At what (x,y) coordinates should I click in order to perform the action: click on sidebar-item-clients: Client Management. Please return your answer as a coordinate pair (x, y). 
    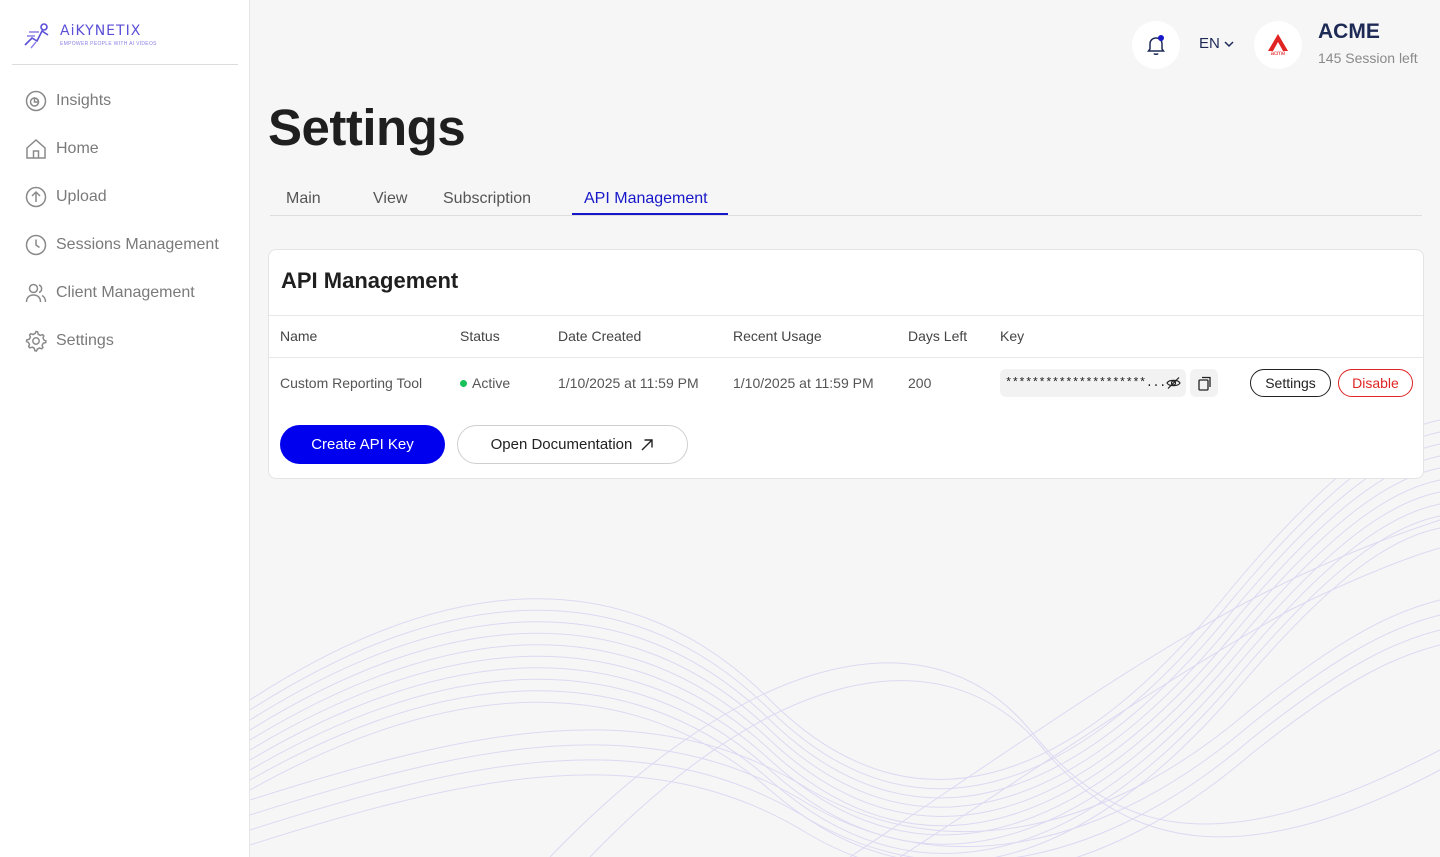
    Looking at the image, I should click on (121, 293).